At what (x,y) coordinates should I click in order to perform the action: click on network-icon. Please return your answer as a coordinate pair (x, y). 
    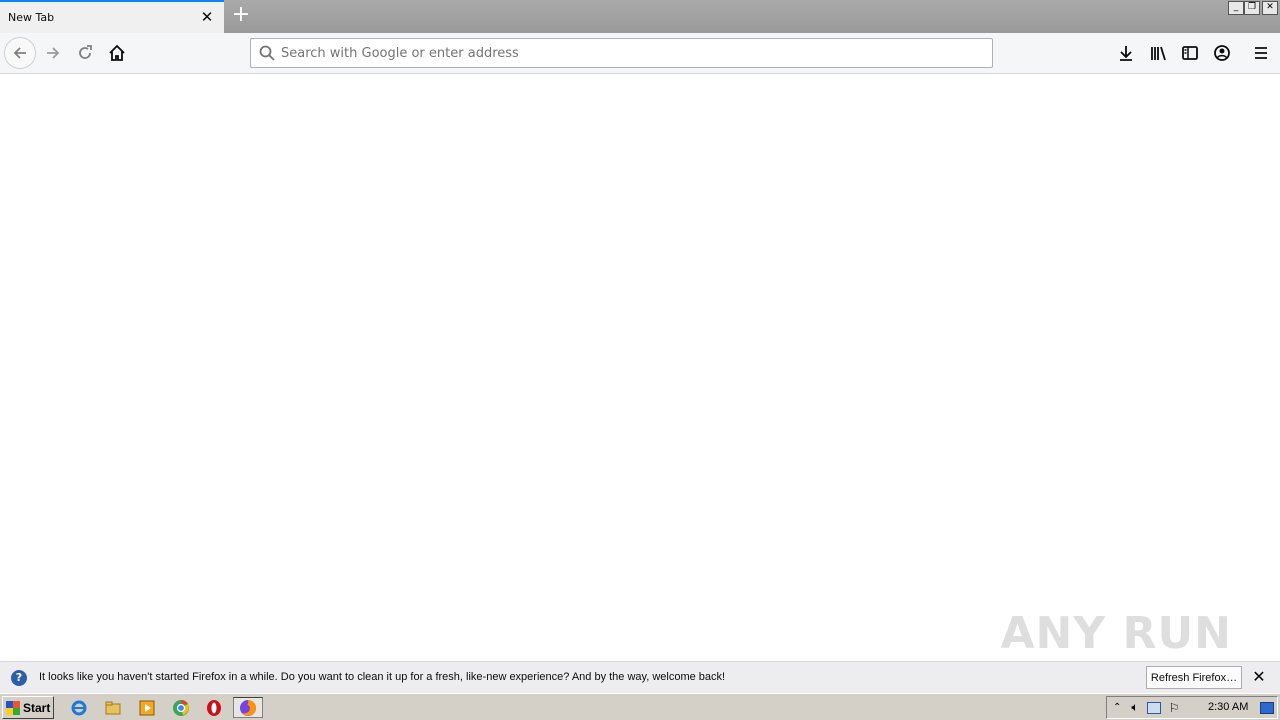
    Looking at the image, I should click on (1153, 707).